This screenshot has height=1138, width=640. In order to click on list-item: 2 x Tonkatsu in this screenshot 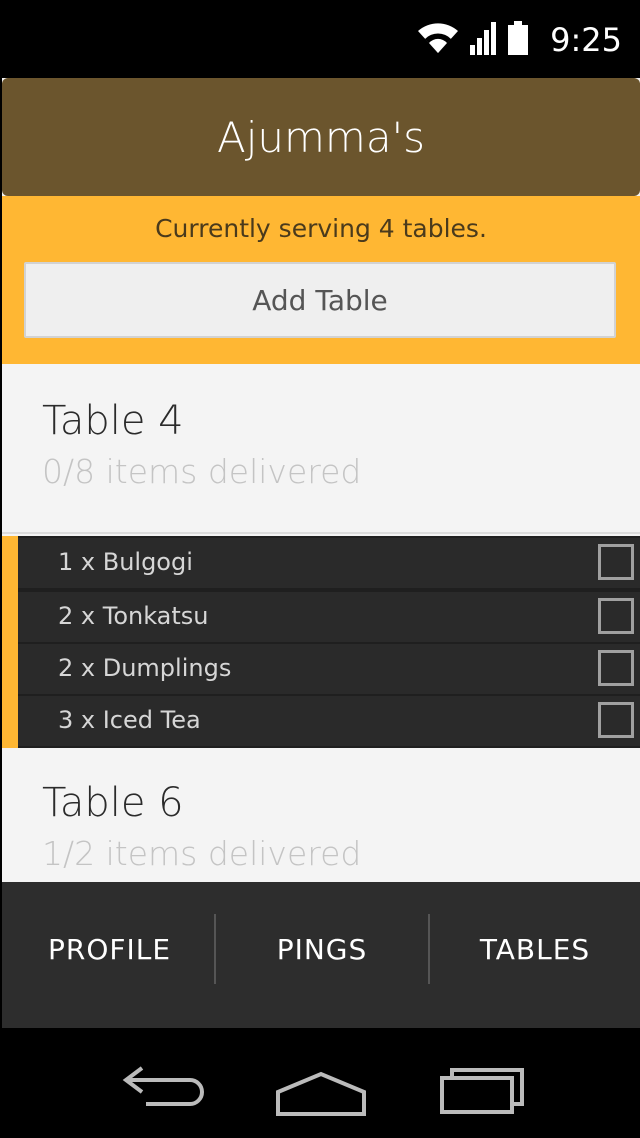, I will do `click(329, 617)`.